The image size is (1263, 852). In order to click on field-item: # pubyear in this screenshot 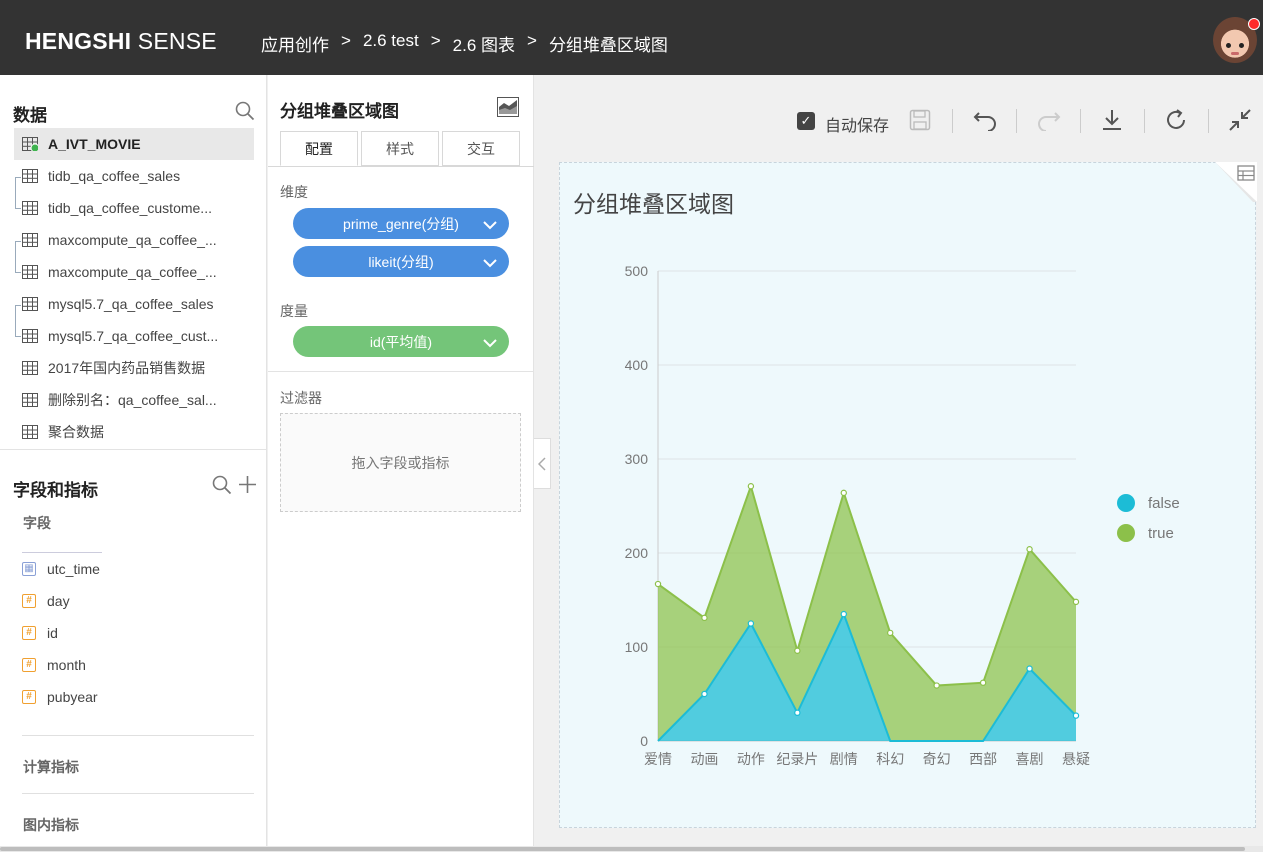, I will do `click(137, 697)`.